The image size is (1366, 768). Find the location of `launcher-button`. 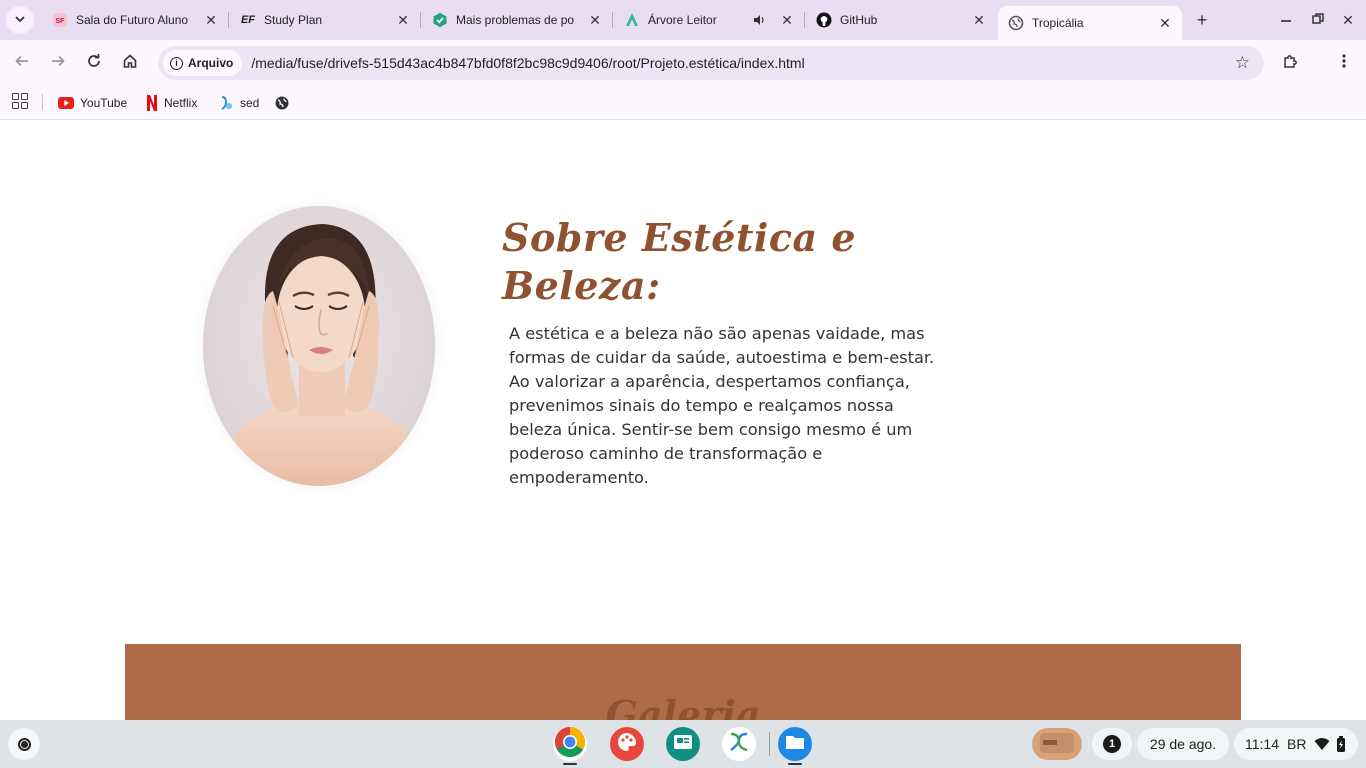

launcher-button is located at coordinates (24, 744).